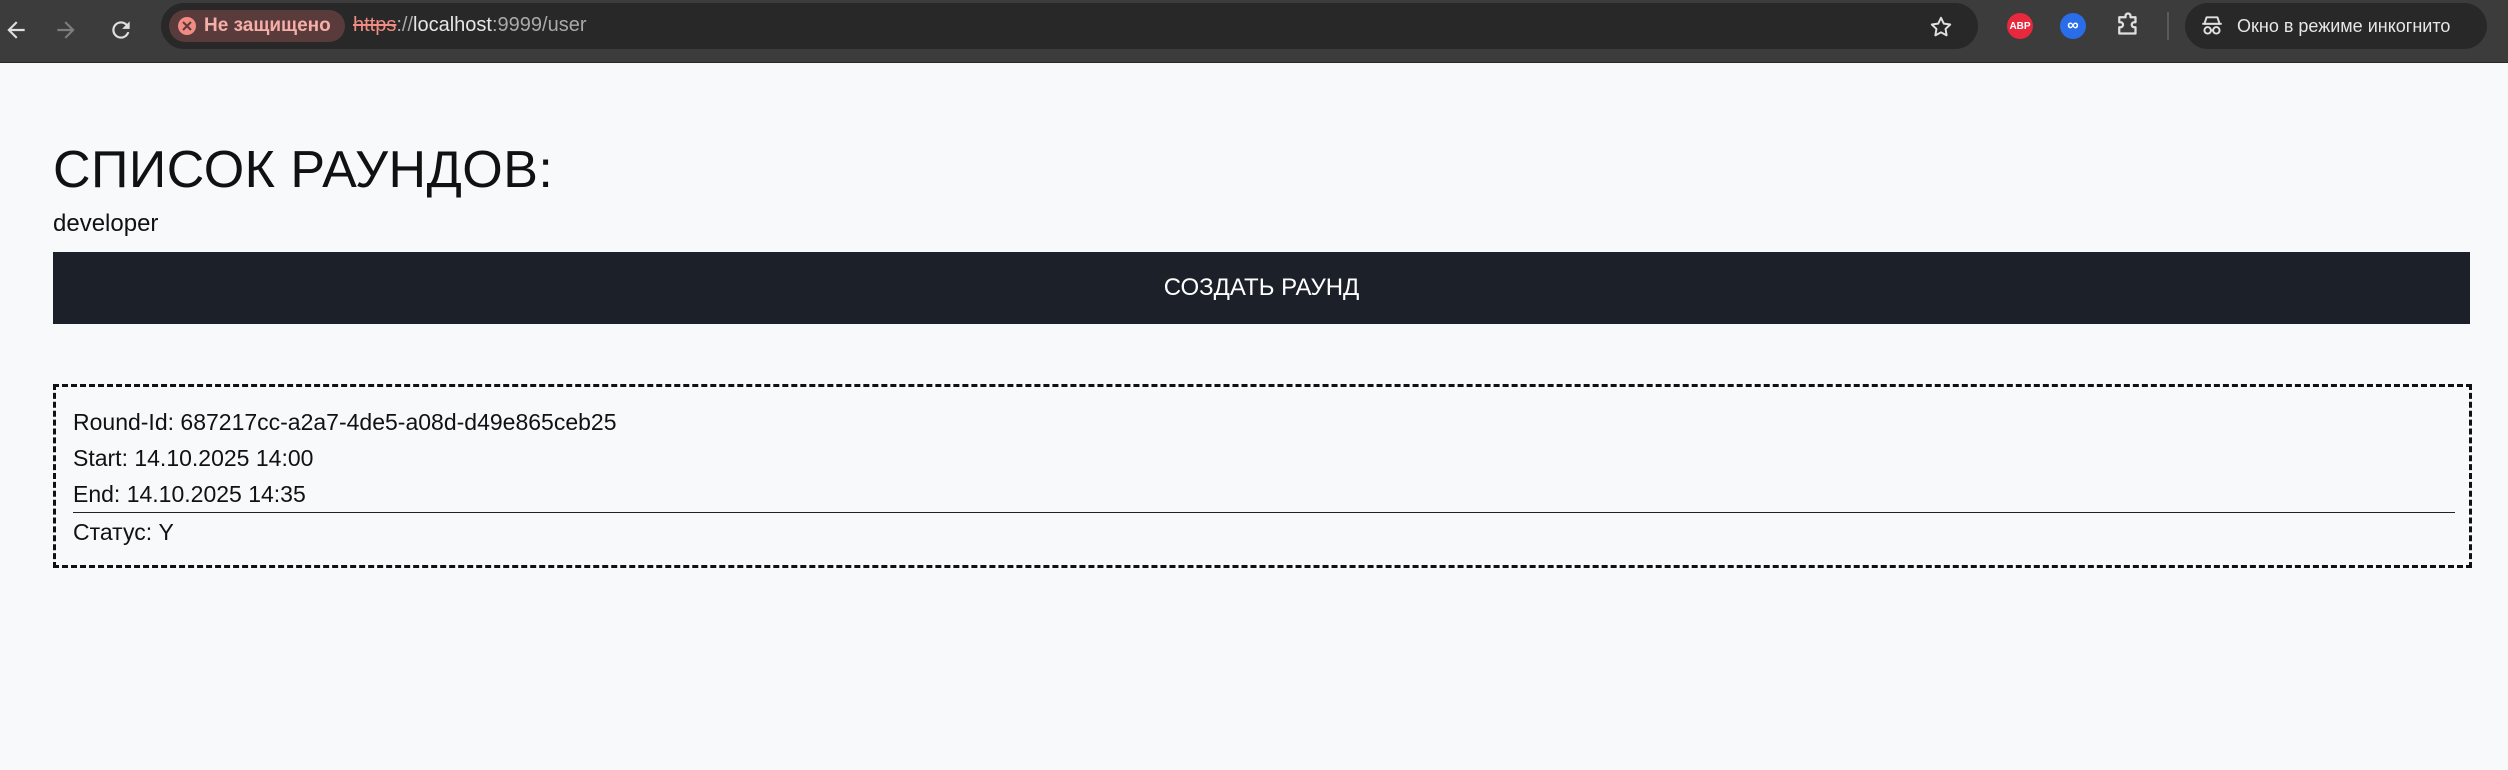 This screenshot has height=770, width=2508. I want to click on back-button, so click(18, 30).